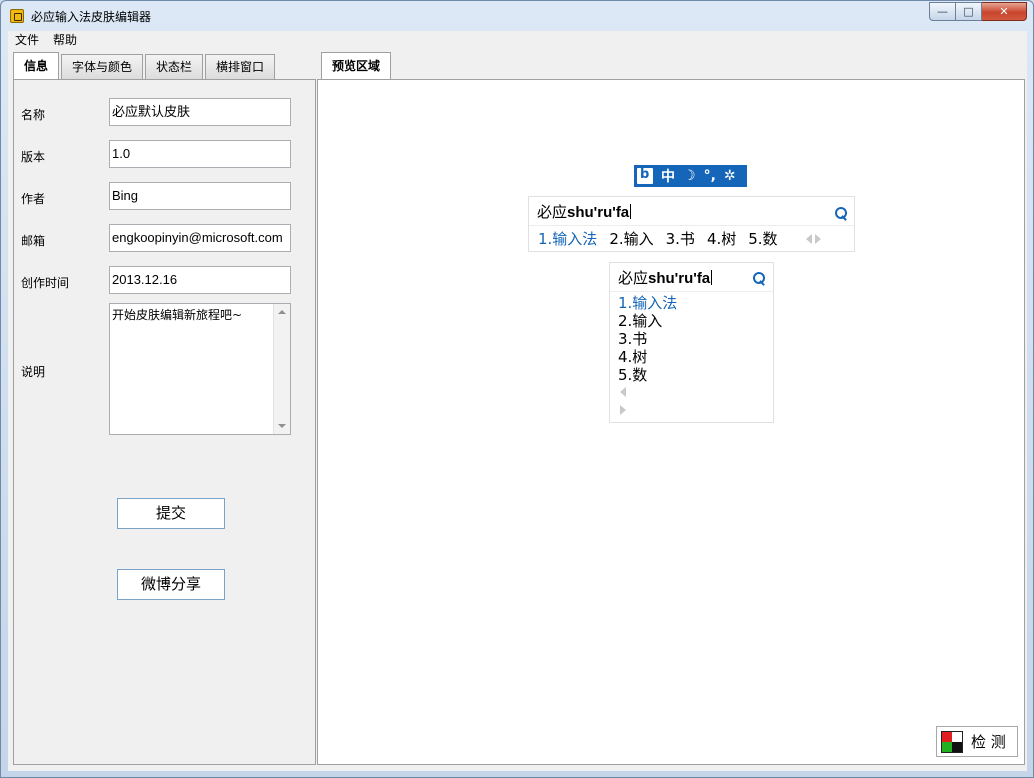 This screenshot has height=778, width=1034. Describe the element at coordinates (282, 312) in the screenshot. I see `scroll-up-icon` at that location.